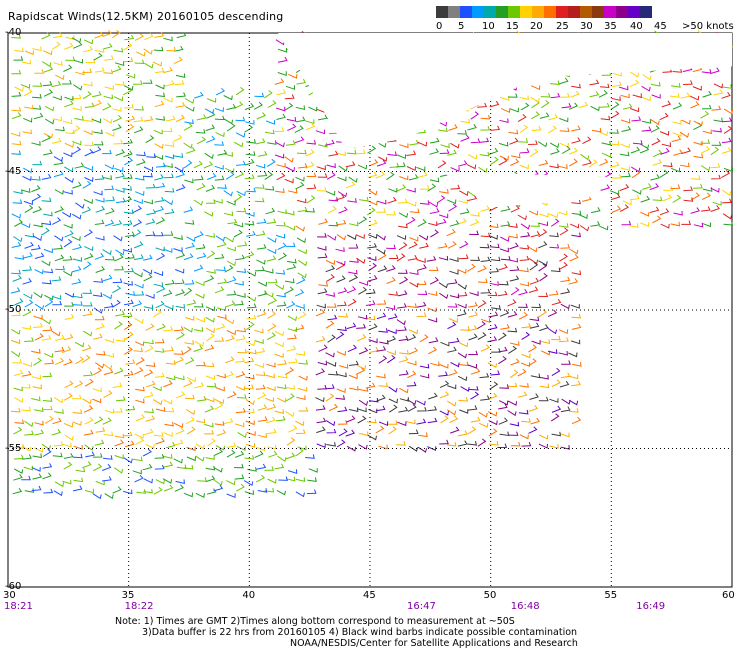  What do you see at coordinates (505, 91) in the screenshot?
I see `swath-gap` at bounding box center [505, 91].